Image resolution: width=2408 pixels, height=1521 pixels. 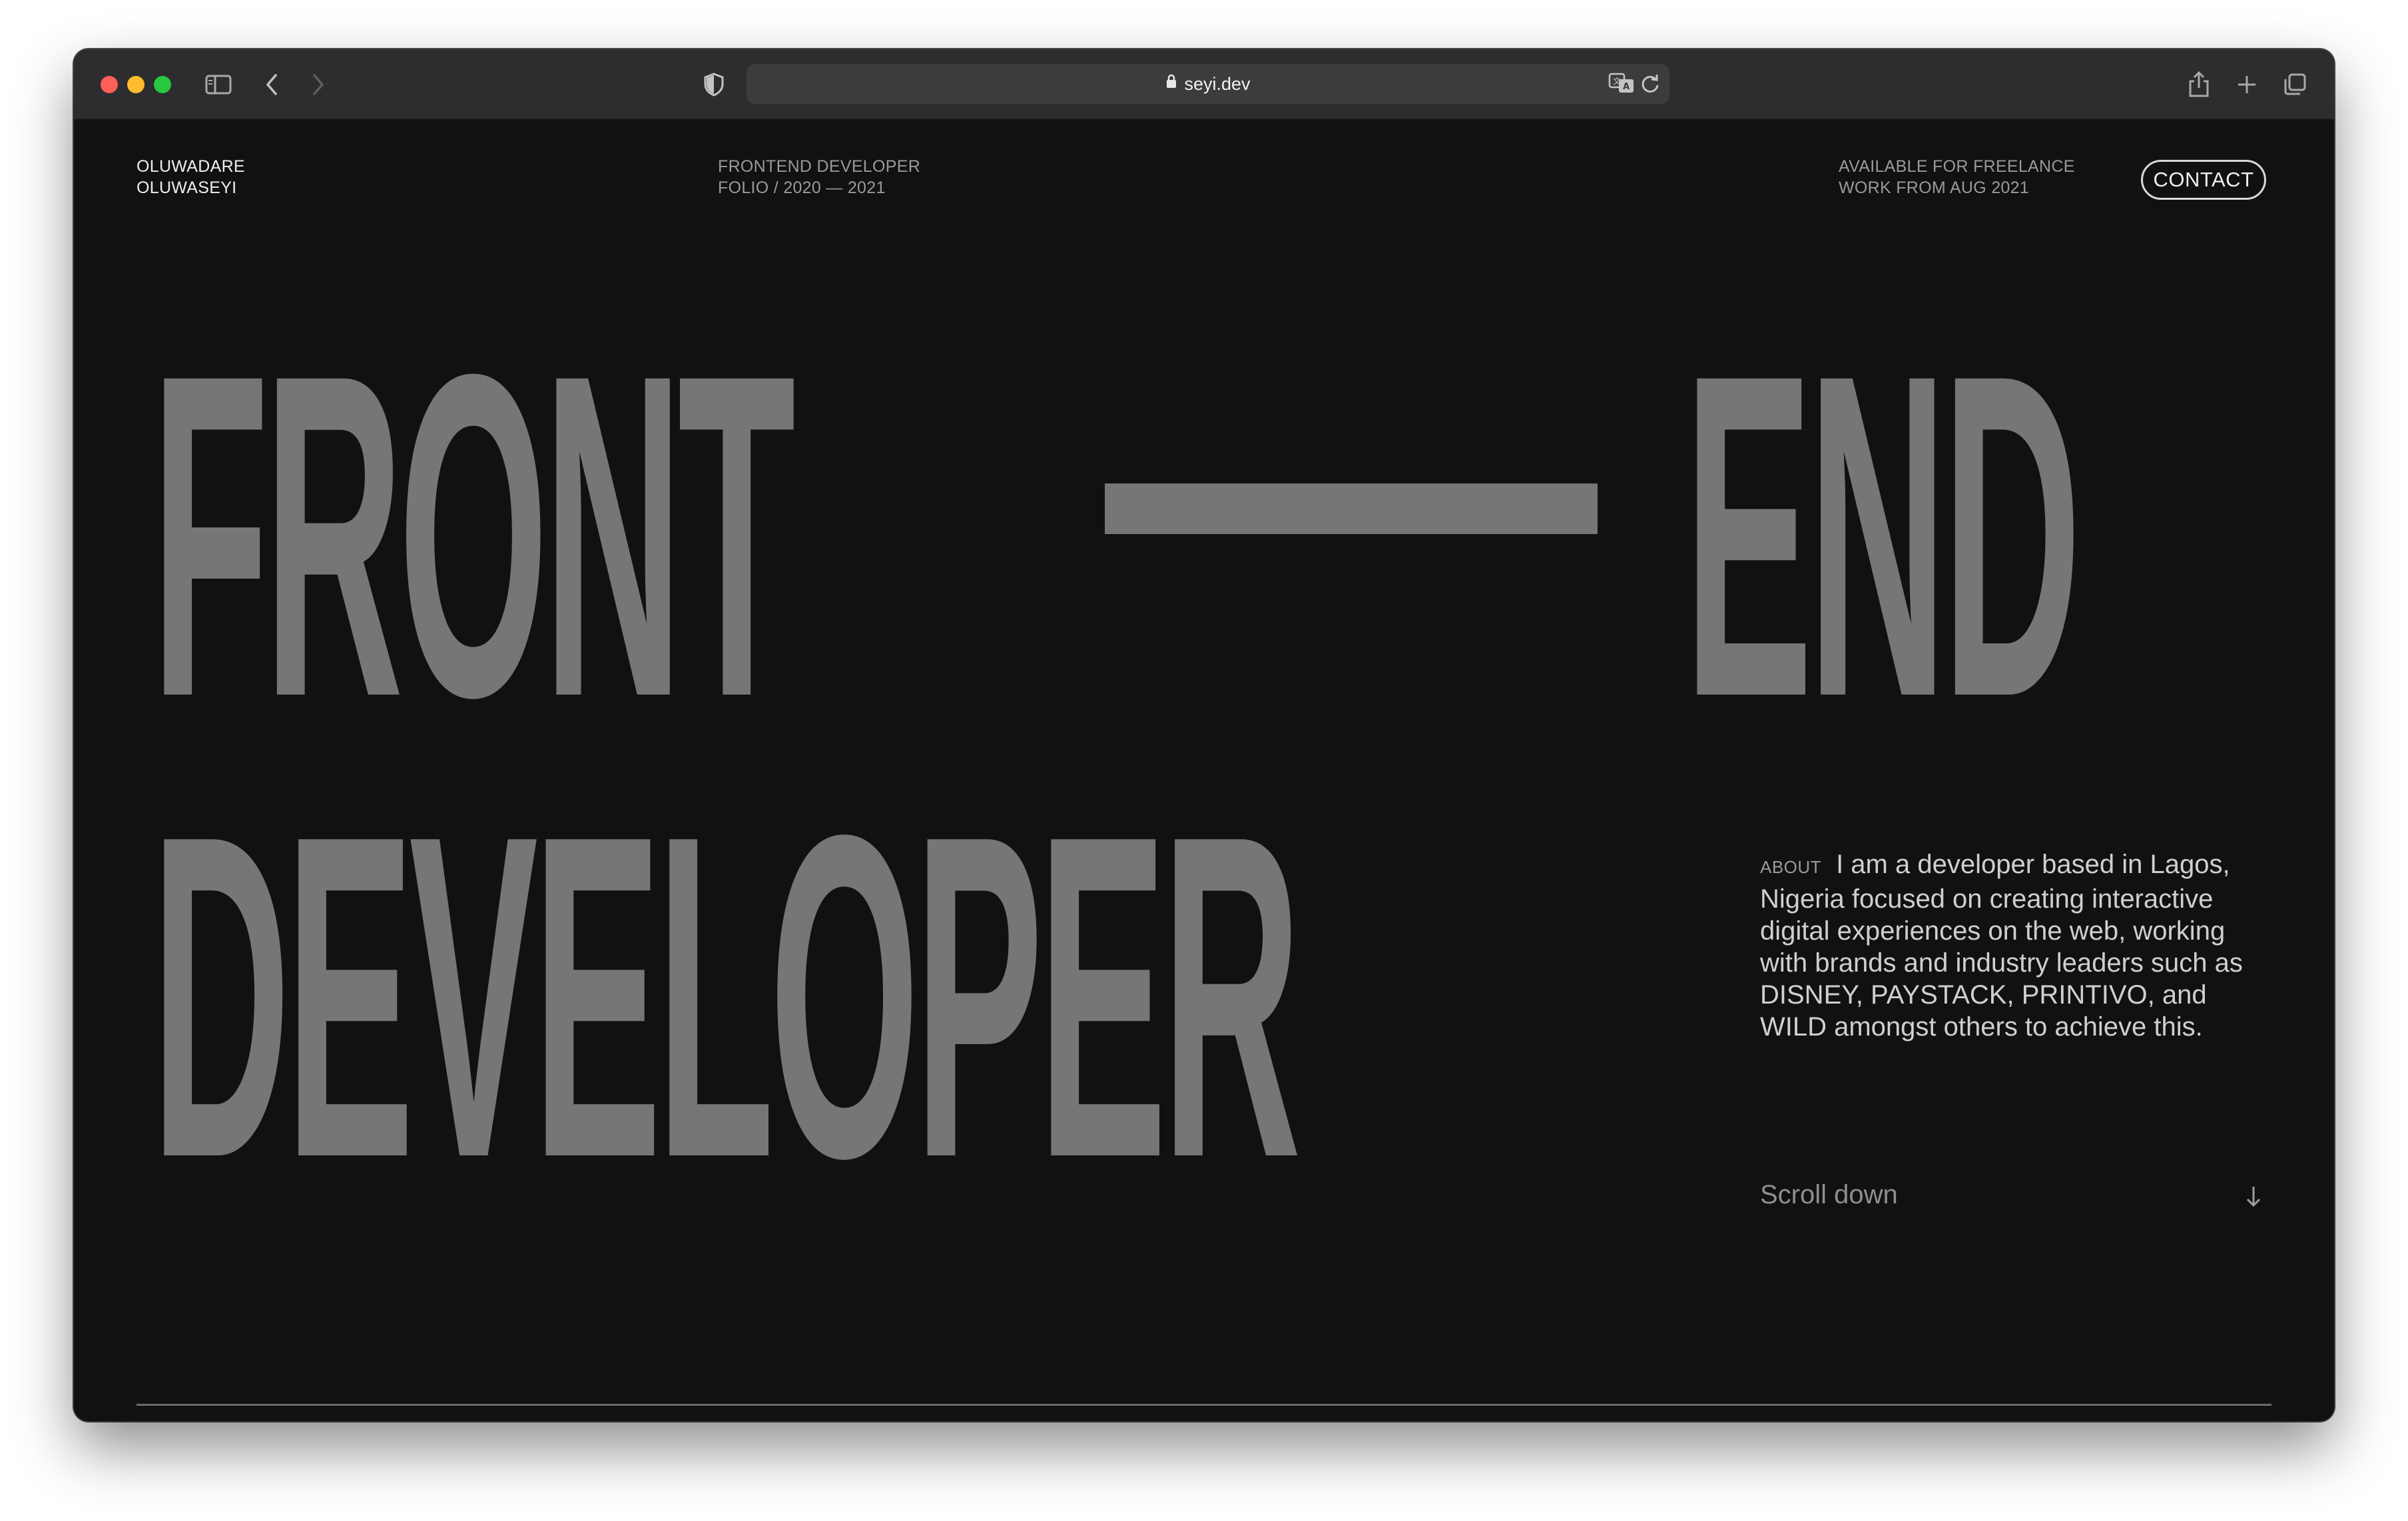 What do you see at coordinates (218, 85) in the screenshot?
I see `sidebar-icon` at bounding box center [218, 85].